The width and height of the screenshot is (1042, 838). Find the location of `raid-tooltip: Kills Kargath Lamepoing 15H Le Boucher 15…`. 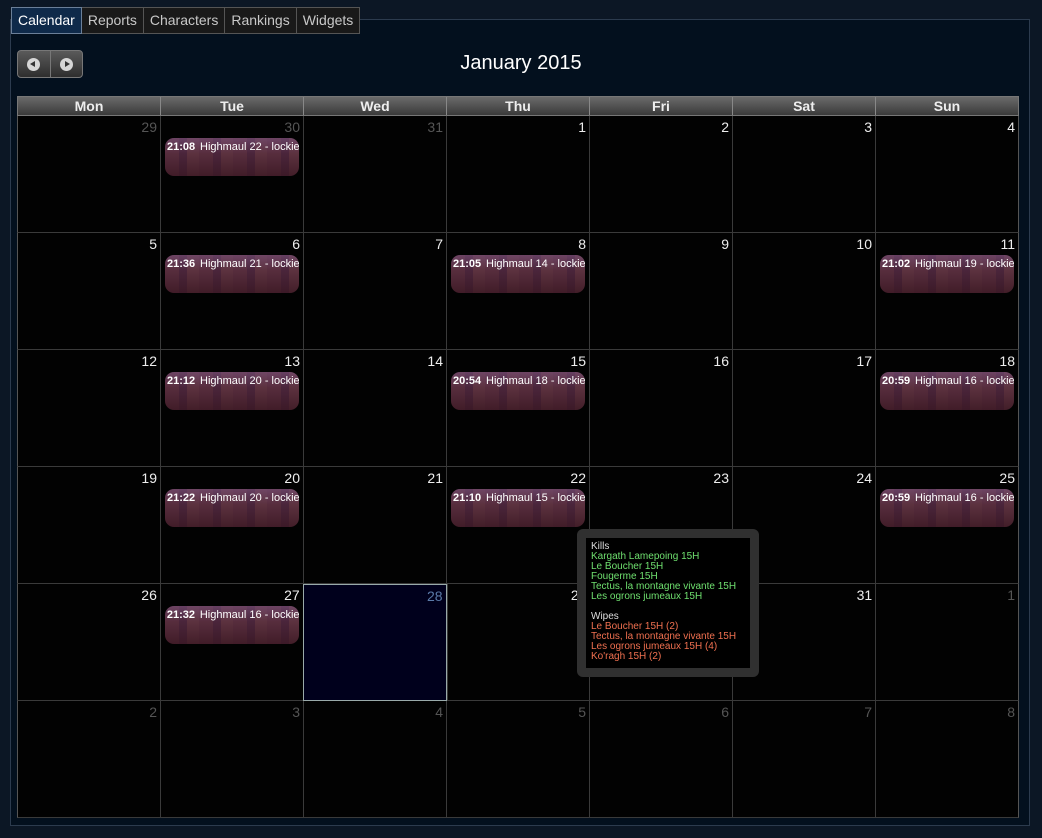

raid-tooltip: Kills Kargath Lamepoing 15H Le Boucher 15… is located at coordinates (668, 603).